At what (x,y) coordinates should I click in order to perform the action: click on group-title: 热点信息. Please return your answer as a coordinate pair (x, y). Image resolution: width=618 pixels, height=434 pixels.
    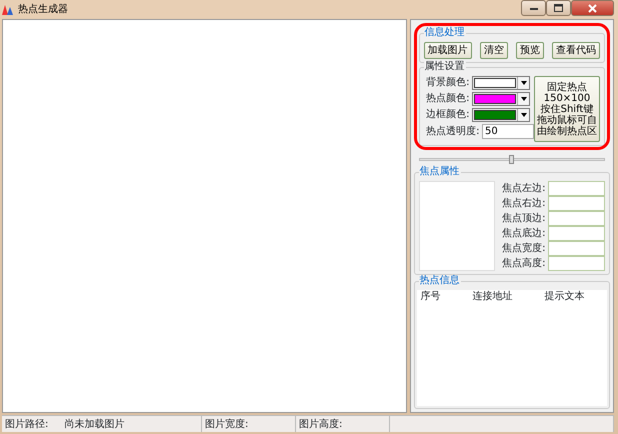
    Looking at the image, I should click on (439, 281).